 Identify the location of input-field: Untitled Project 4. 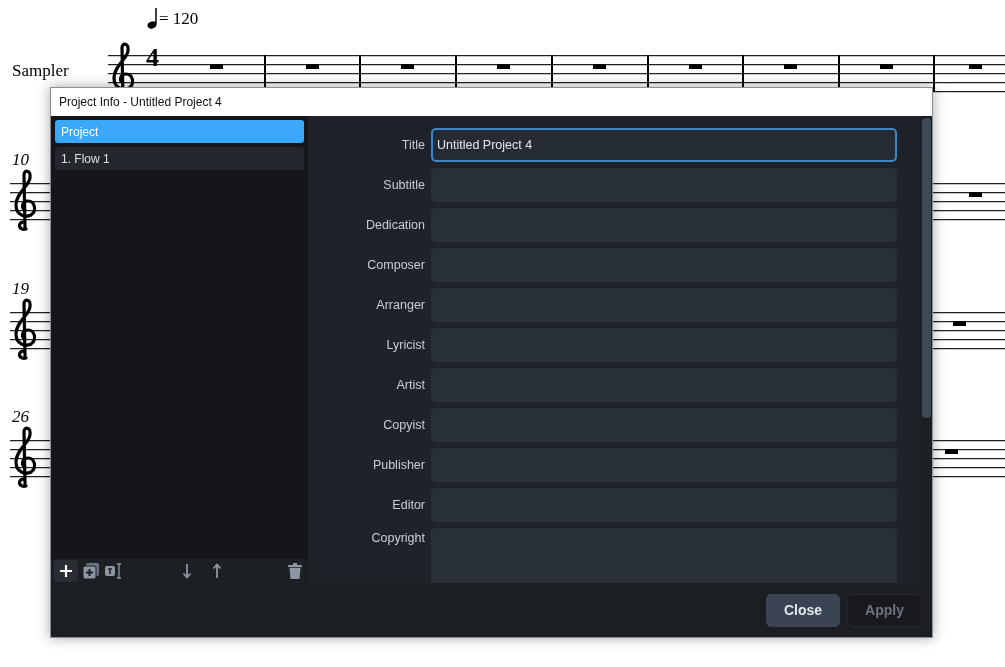
(664, 145).